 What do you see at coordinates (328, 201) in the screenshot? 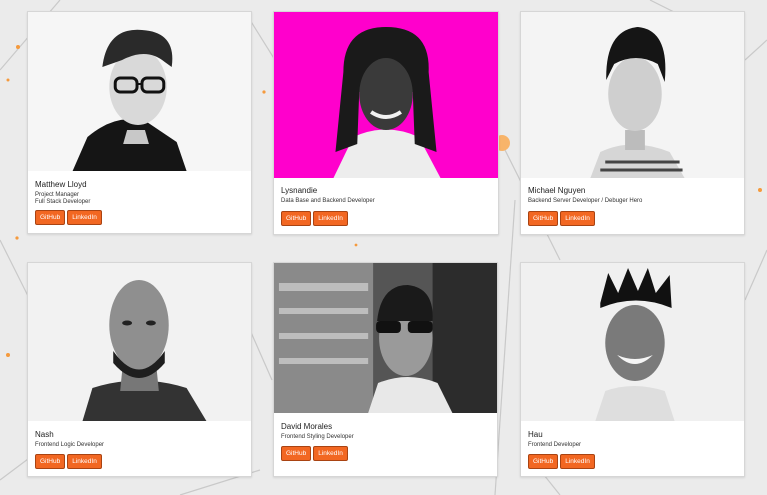
I see `member-role: Data Base and Backend Developer` at bounding box center [328, 201].